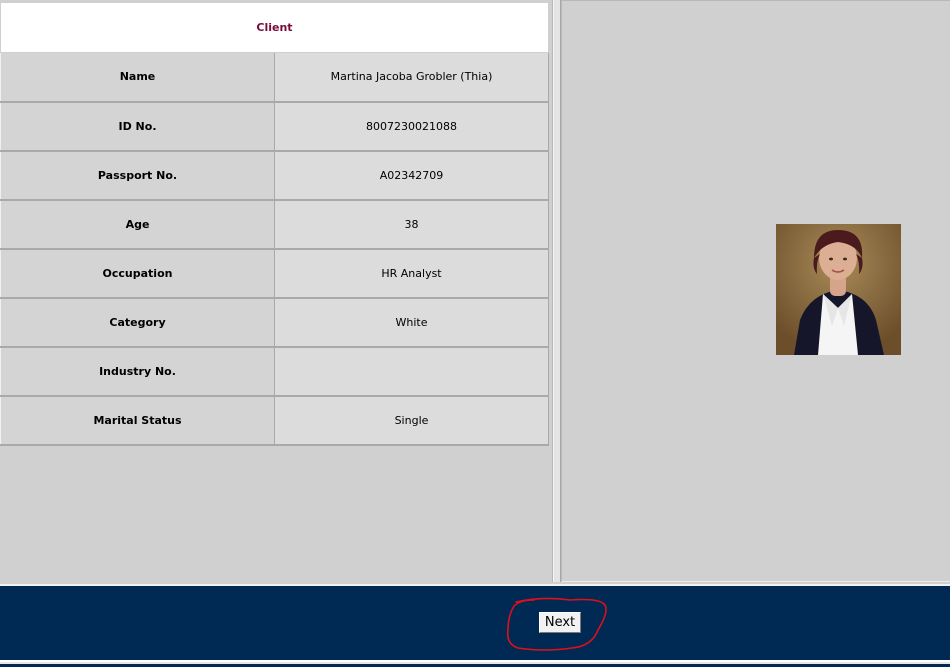 The image size is (950, 667). Describe the element at coordinates (557, 291) in the screenshot. I see `pane-splitter` at that location.